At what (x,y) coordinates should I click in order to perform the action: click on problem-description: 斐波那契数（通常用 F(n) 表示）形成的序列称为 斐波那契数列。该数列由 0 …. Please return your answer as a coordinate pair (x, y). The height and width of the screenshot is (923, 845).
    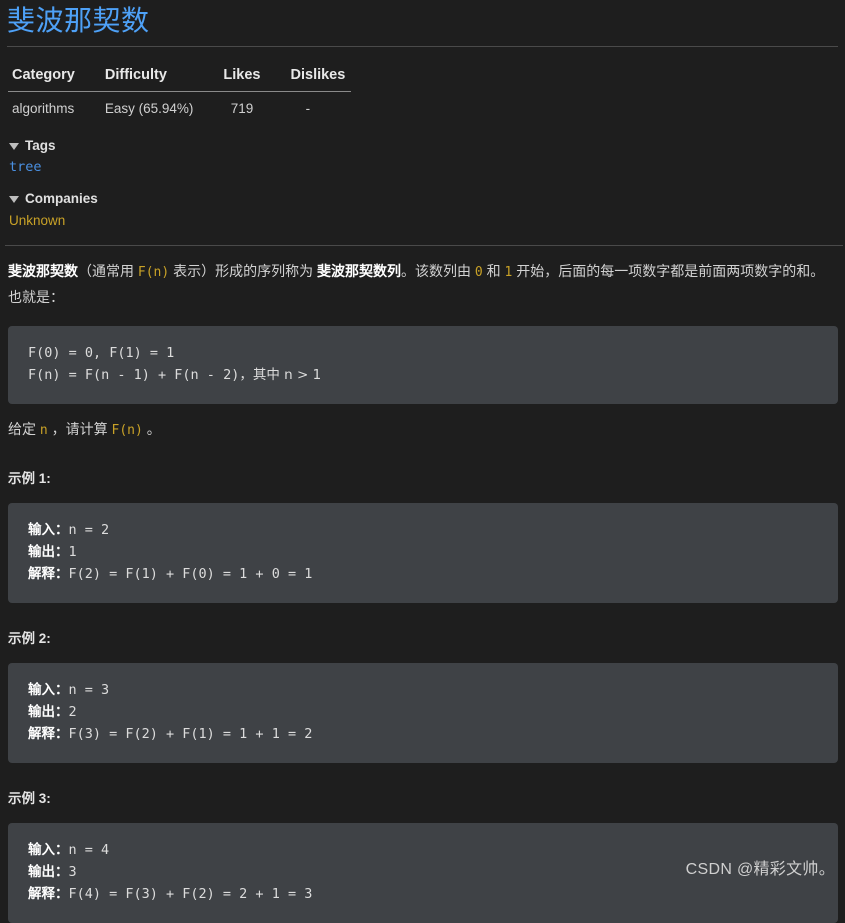
    Looking at the image, I should click on (423, 284).